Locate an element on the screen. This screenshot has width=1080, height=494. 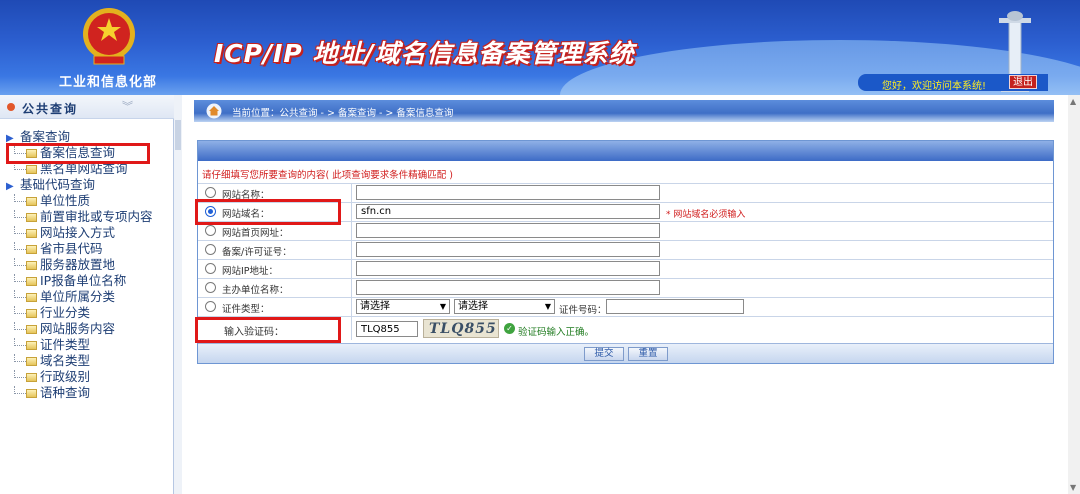
sidebar-splitter is located at coordinates (178, 294).